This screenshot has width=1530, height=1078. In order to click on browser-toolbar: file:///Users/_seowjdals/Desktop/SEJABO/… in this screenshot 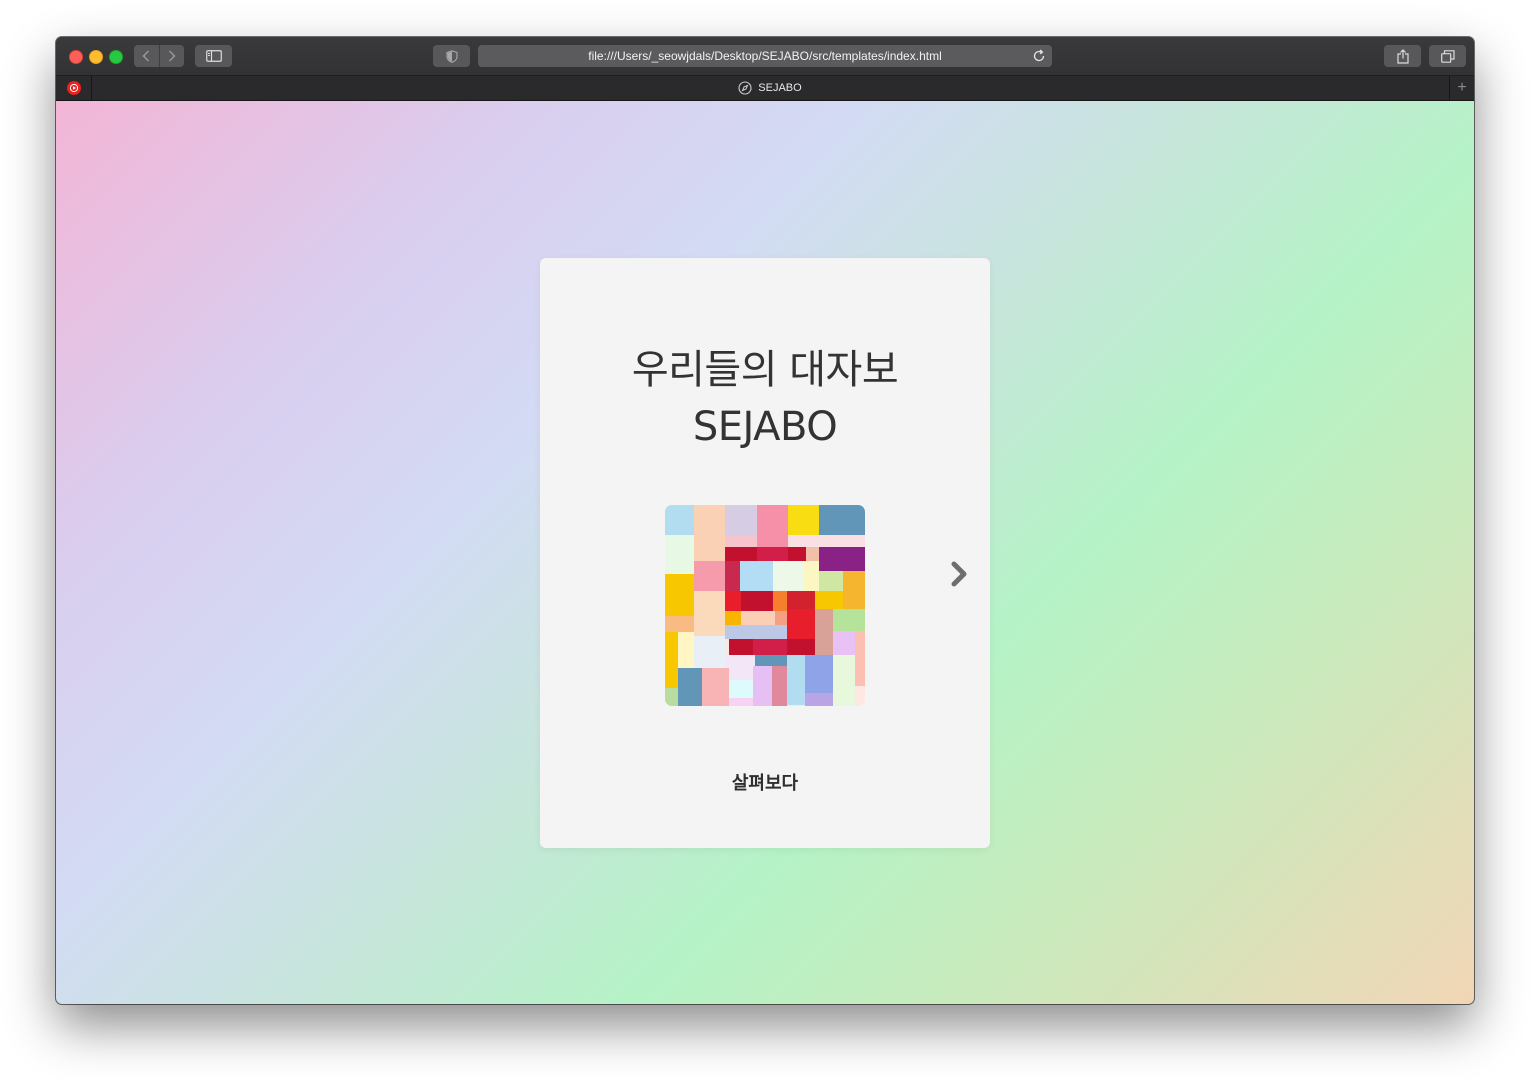, I will do `click(765, 56)`.